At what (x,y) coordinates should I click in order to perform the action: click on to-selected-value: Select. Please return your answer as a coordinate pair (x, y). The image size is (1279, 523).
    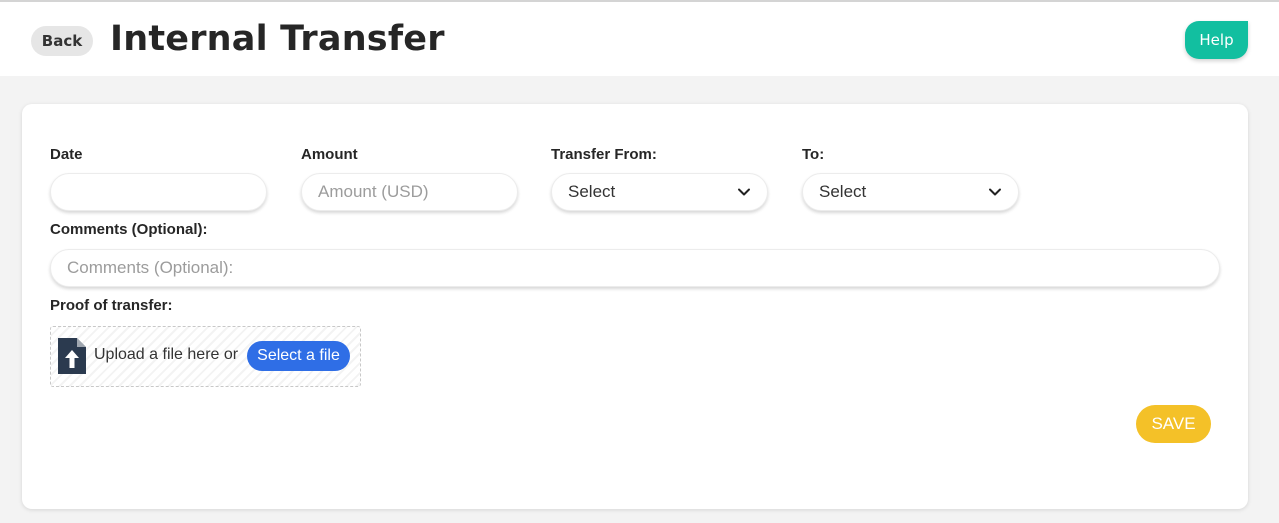
    Looking at the image, I should click on (843, 191).